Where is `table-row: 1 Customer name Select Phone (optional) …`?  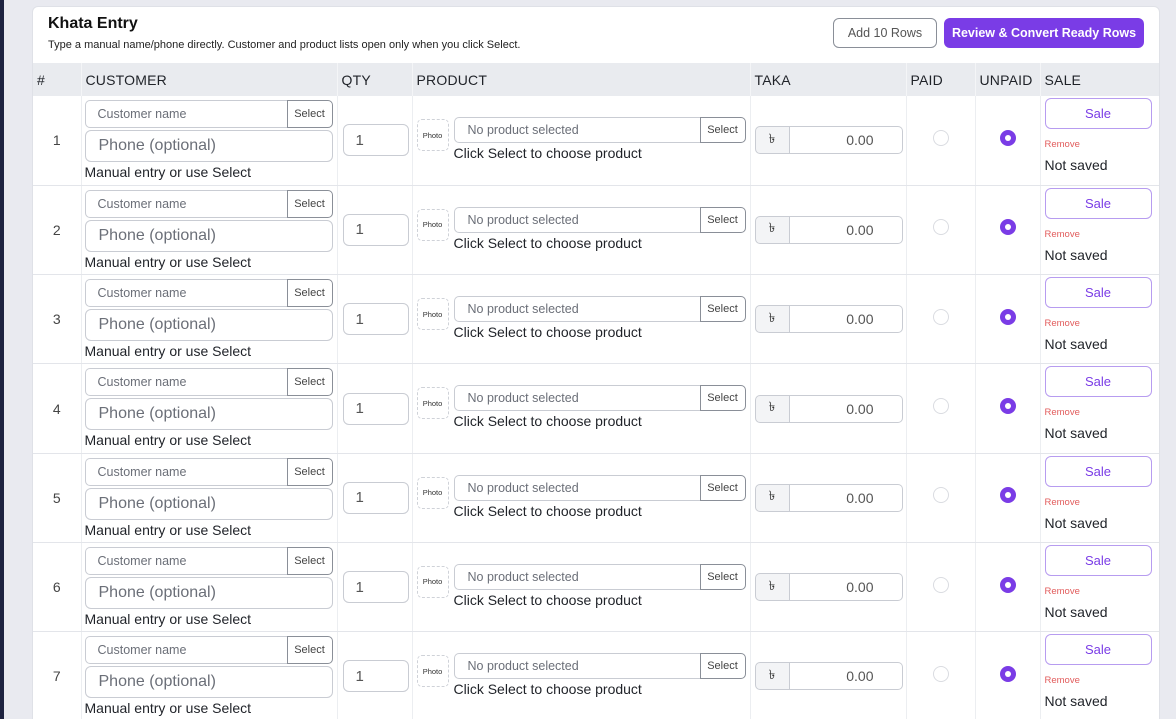
table-row: 1 Customer name Select Phone (optional) … is located at coordinates (596, 141).